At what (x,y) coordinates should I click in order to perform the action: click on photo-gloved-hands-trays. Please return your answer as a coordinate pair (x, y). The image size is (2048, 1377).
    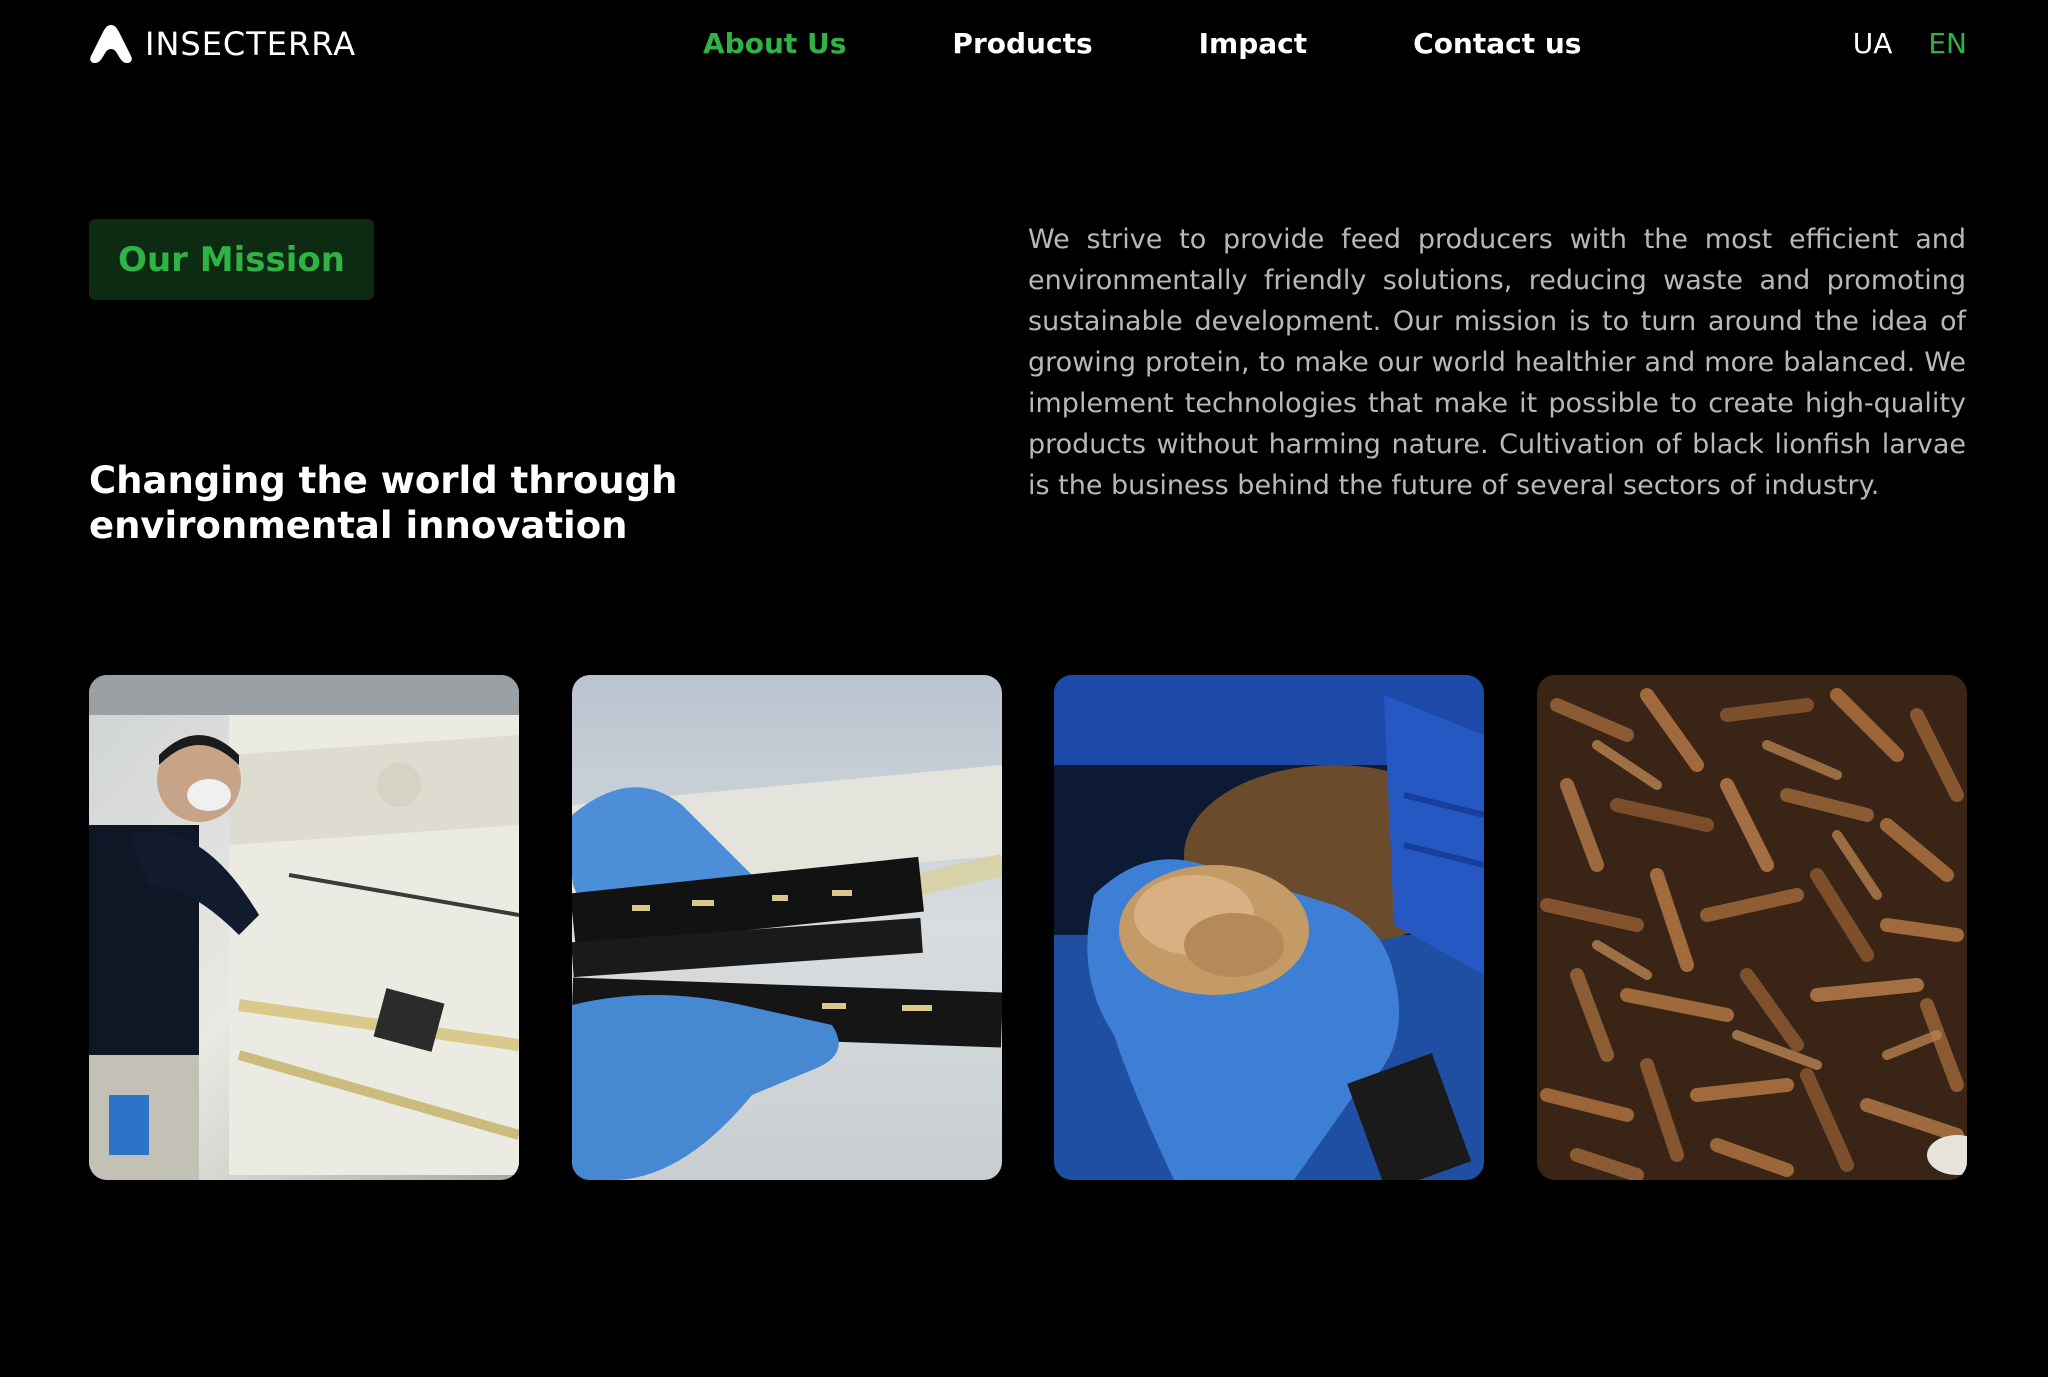
    Looking at the image, I should click on (786, 927).